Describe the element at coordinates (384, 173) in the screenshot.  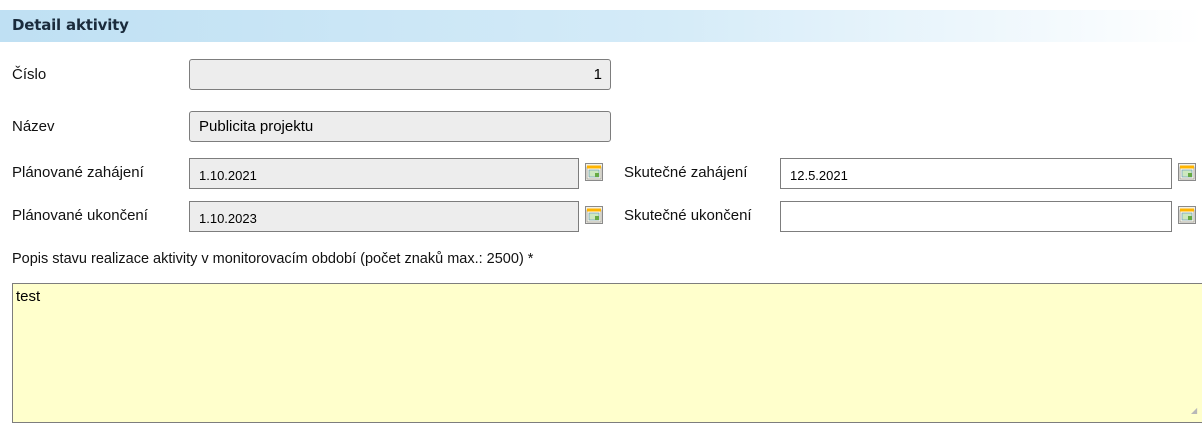
I see `planovane-zahajeni-field: 1.10.2021` at that location.